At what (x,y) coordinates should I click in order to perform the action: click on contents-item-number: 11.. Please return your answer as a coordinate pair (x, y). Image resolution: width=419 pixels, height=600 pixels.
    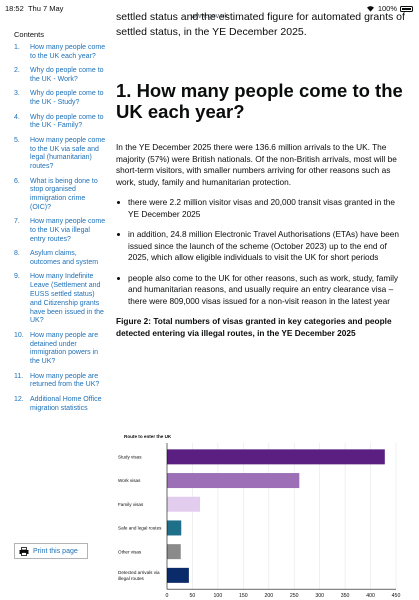
    Looking at the image, I should click on (19, 376).